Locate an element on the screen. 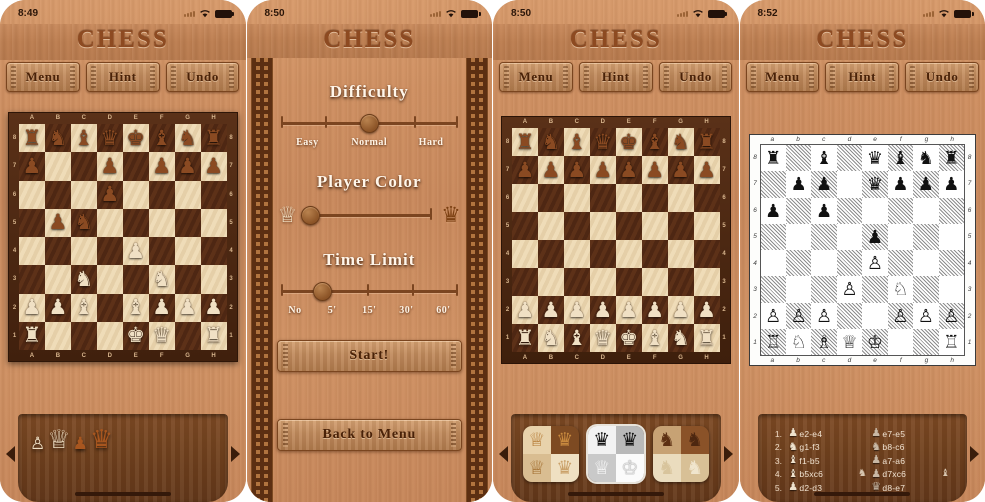  next-arrow-icon is located at coordinates (974, 454).